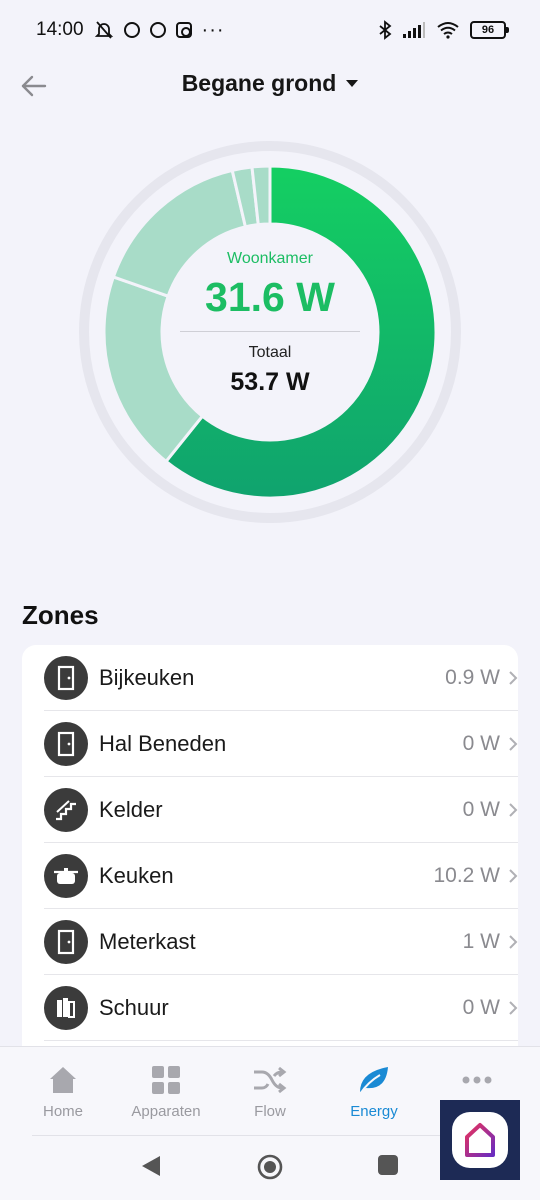  Describe the element at coordinates (414, 30) in the screenshot. I see `signal-icon` at that location.